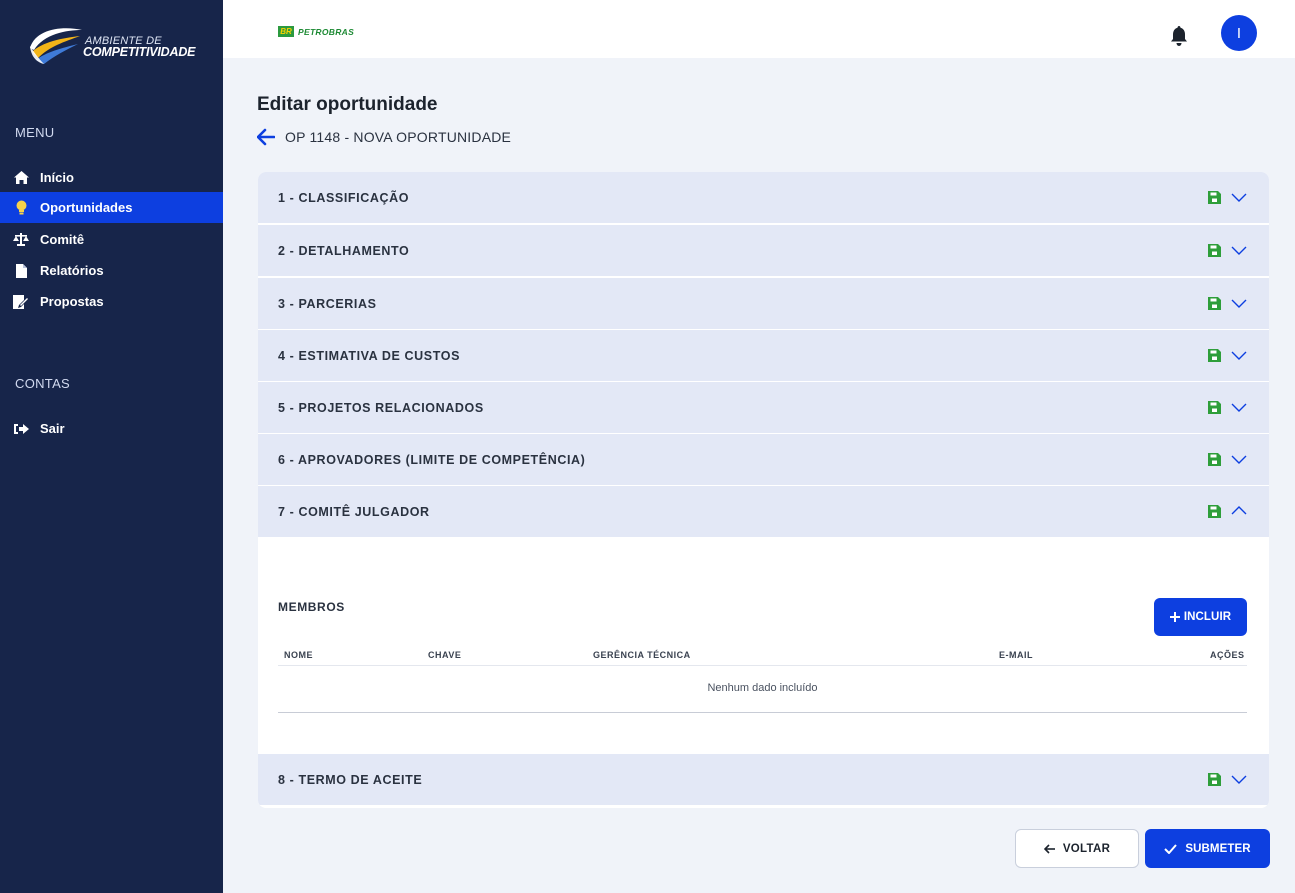  What do you see at coordinates (763, 197) in the screenshot?
I see `section-classificacao: 1 - CLASSIFICAÇÃO` at bounding box center [763, 197].